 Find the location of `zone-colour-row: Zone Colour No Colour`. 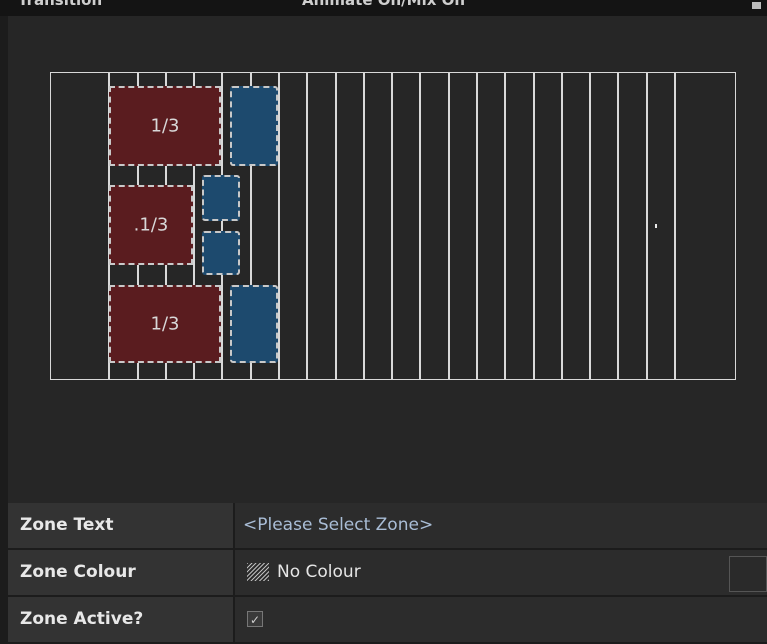

zone-colour-row: Zone Colour No Colour is located at coordinates (387, 572).